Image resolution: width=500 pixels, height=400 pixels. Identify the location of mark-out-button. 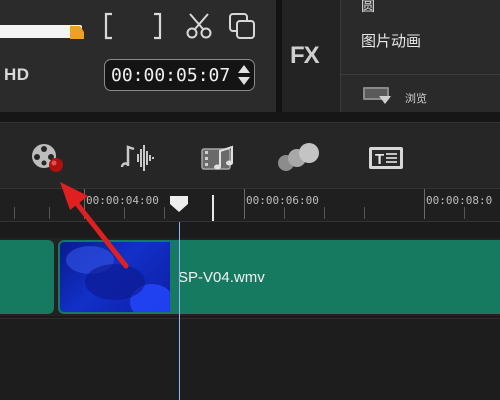
(157, 26).